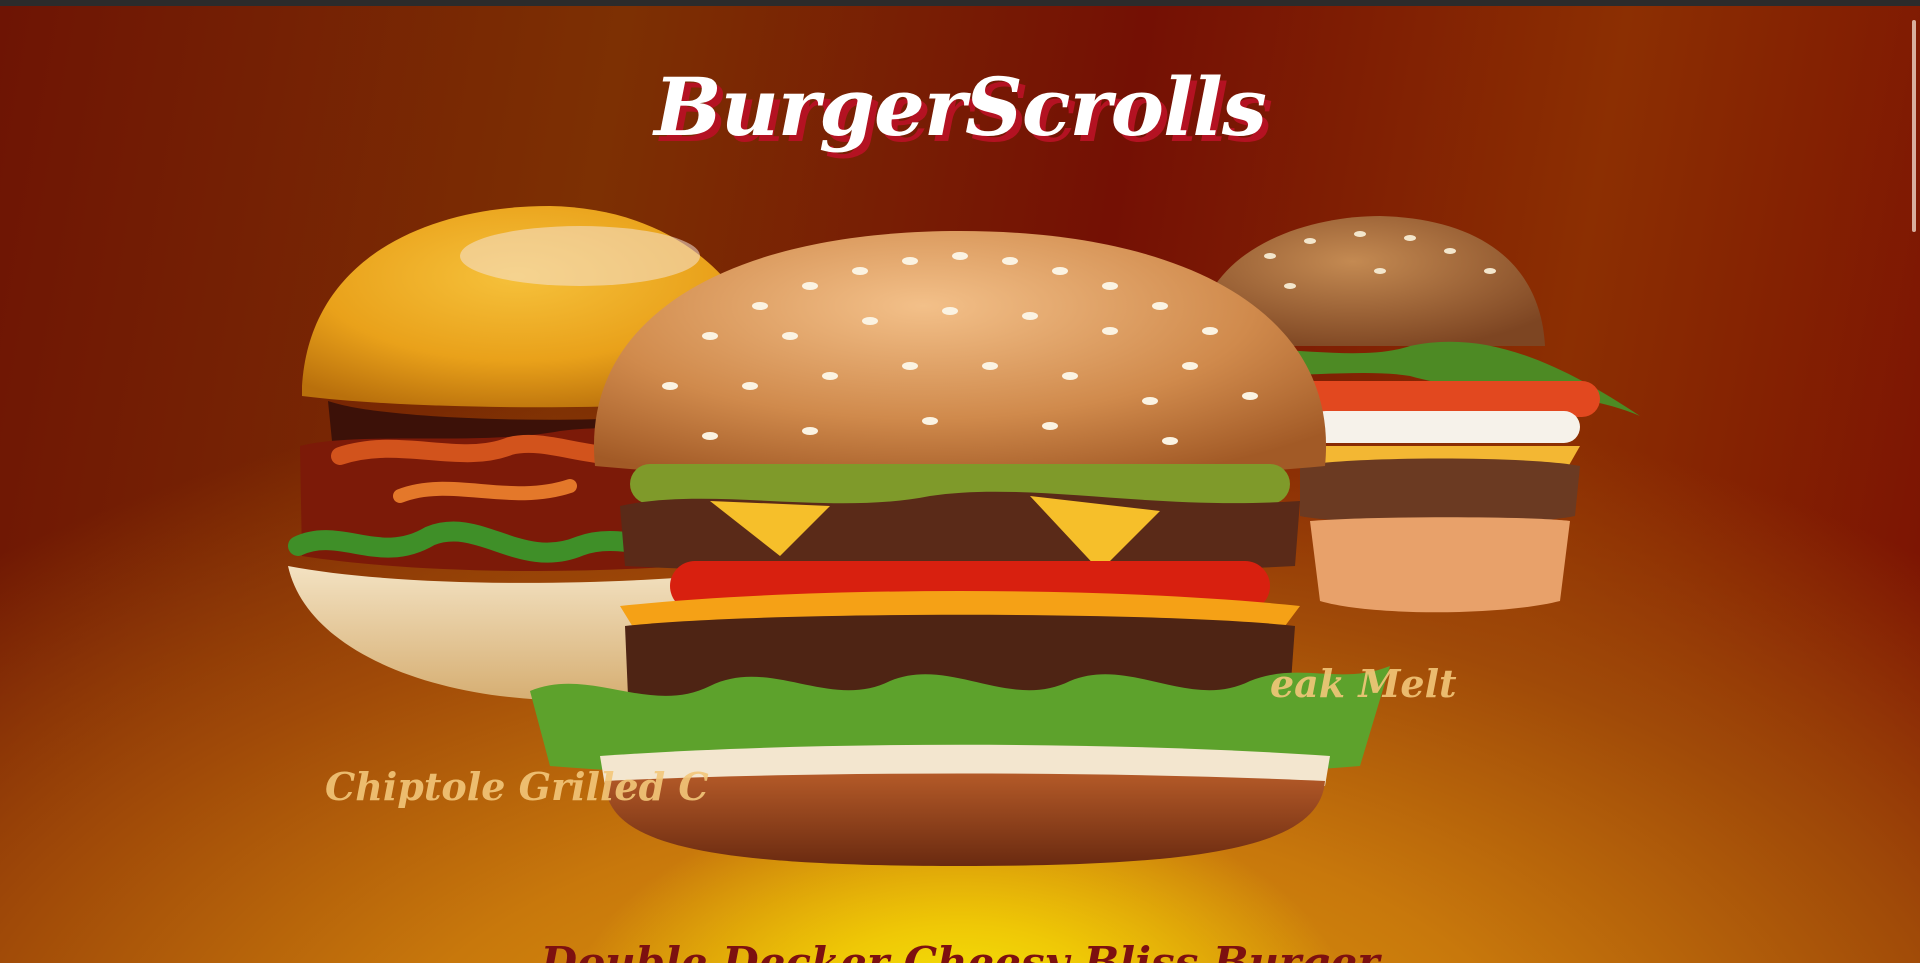  I want to click on burger-name-right: eak Melt, so click(1363, 683).